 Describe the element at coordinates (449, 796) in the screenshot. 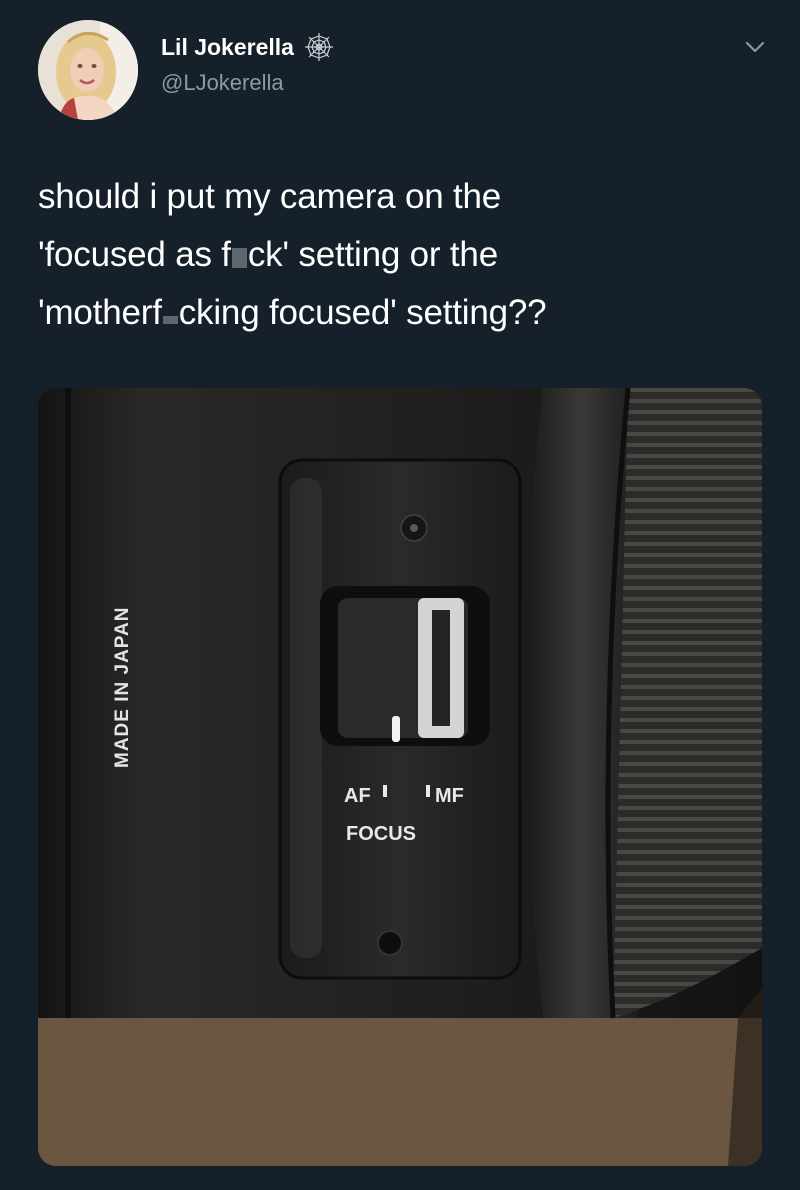

I see `switch-mf-label: MF` at that location.